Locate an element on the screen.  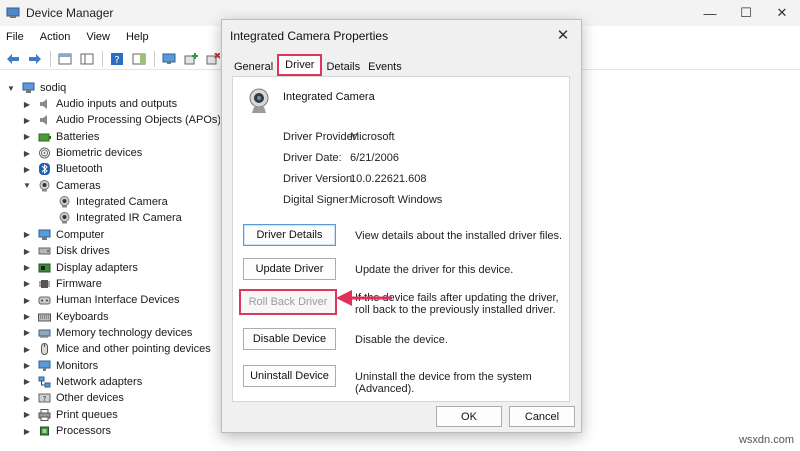
tree-item-audio-inputs-and-outputs: ▶ Audio inputs and outputs is located at coordinates (99, 104).